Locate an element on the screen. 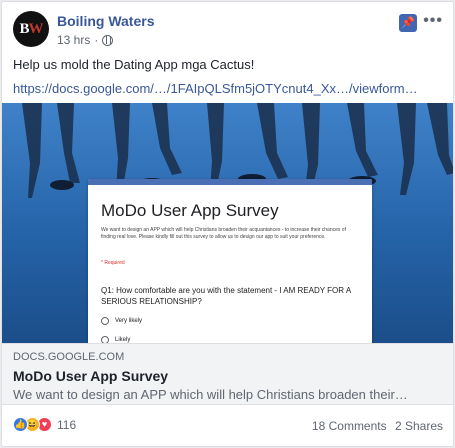 The width and height of the screenshot is (455, 448). post-message: Help us mold the Dating App mga Cactus! is located at coordinates (134, 64).